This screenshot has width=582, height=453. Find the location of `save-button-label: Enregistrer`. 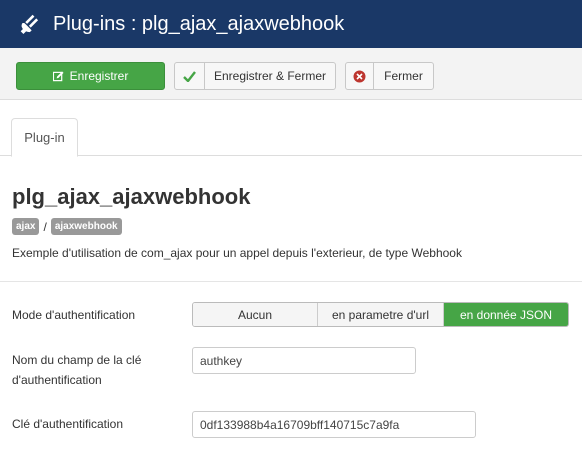

save-button-label: Enregistrer is located at coordinates (99, 76).